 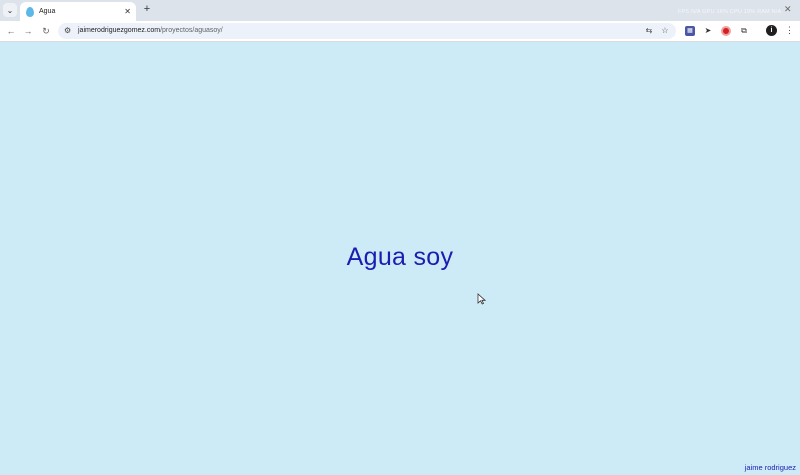 What do you see at coordinates (744, 31) in the screenshot?
I see `extensions-puzzle-icon: ⧉` at bounding box center [744, 31].